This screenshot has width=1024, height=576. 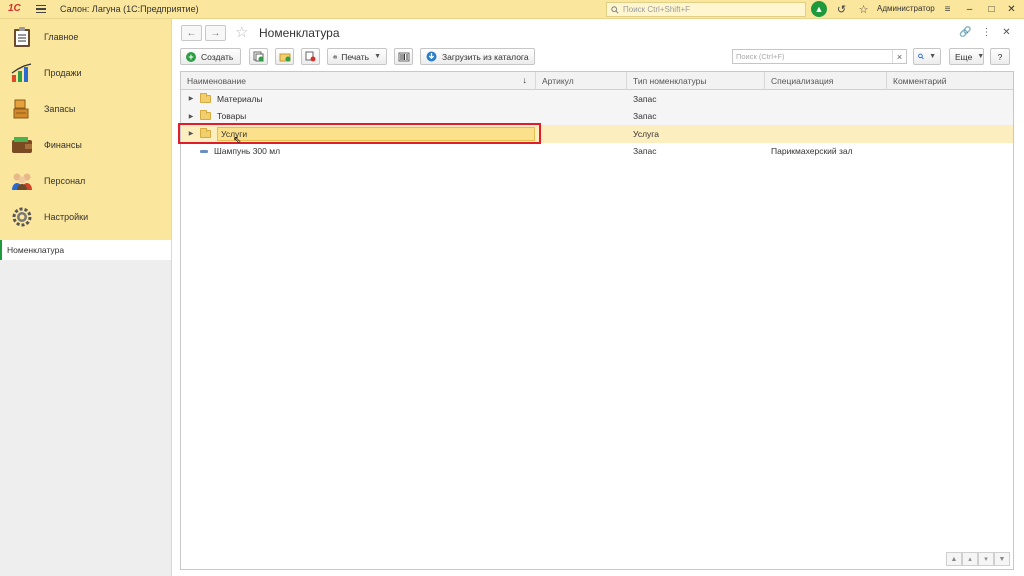 I want to click on mark-delete-button, so click(x=310, y=56).